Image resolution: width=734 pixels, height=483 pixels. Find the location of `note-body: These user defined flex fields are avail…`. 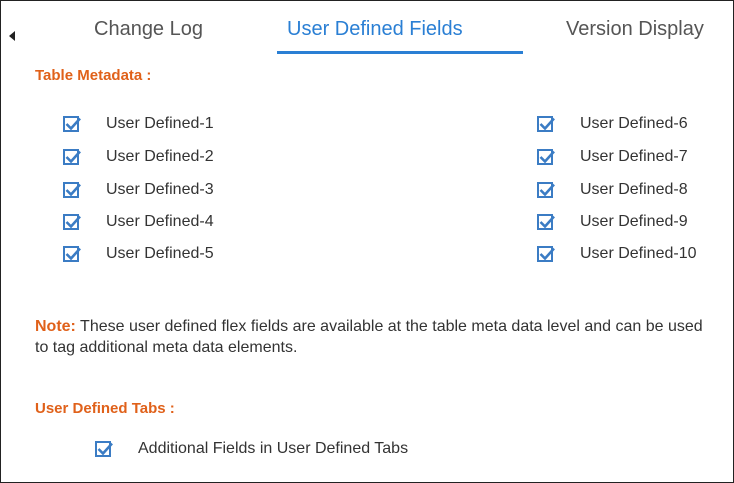

note-body: These user defined flex fields are avail… is located at coordinates (369, 337).